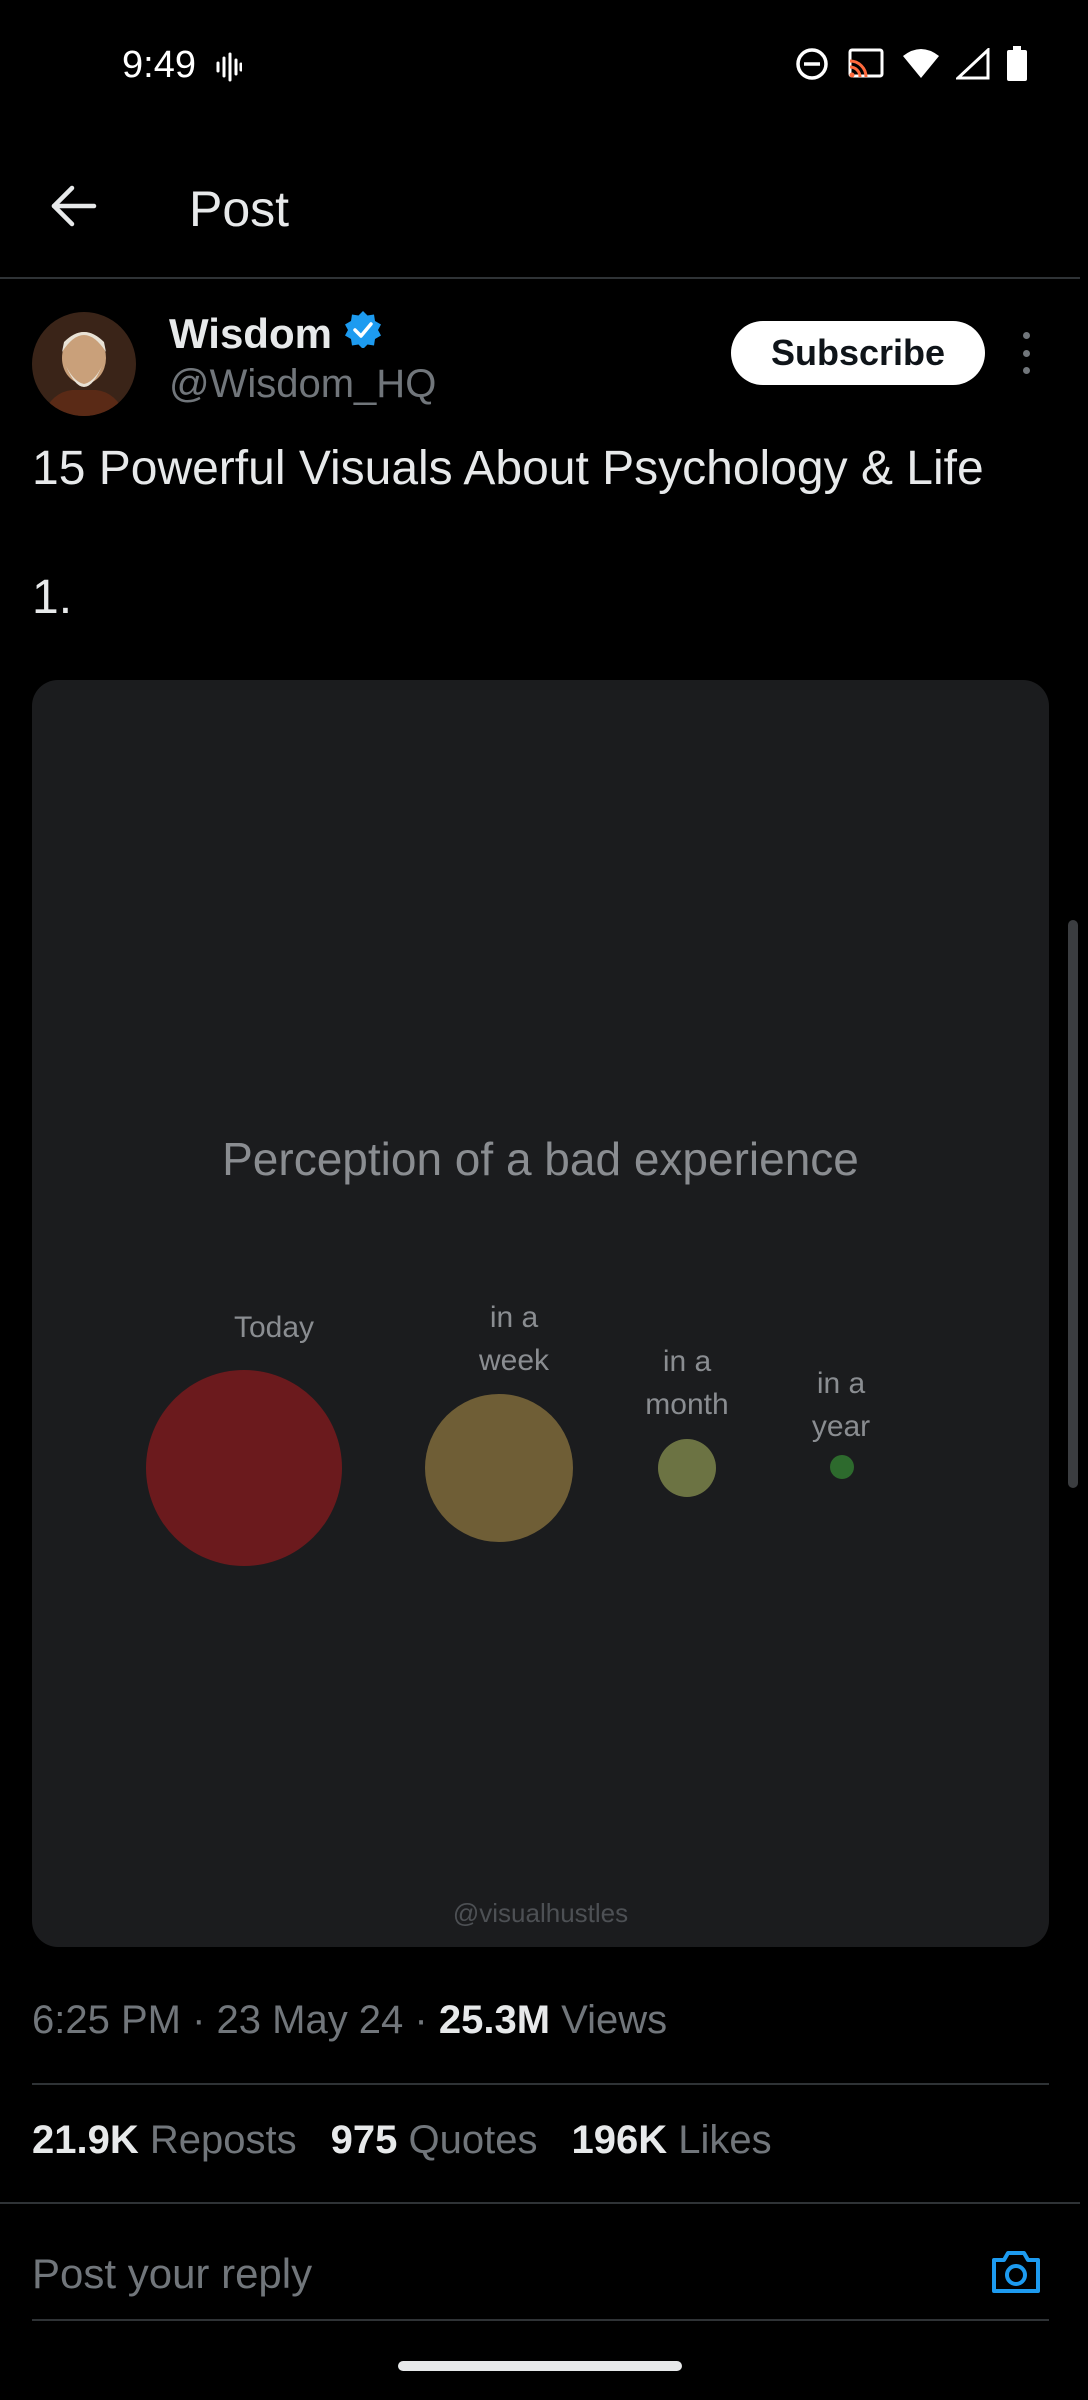 This screenshot has height=2400, width=1088. Describe the element at coordinates (514, 1339) in the screenshot. I see `label-week: in a week` at that location.